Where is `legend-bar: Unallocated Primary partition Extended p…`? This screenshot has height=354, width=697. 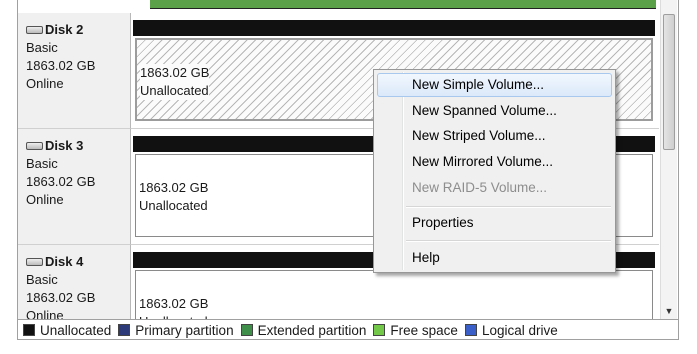 legend-bar: Unallocated Primary partition Extended p… is located at coordinates (348, 329).